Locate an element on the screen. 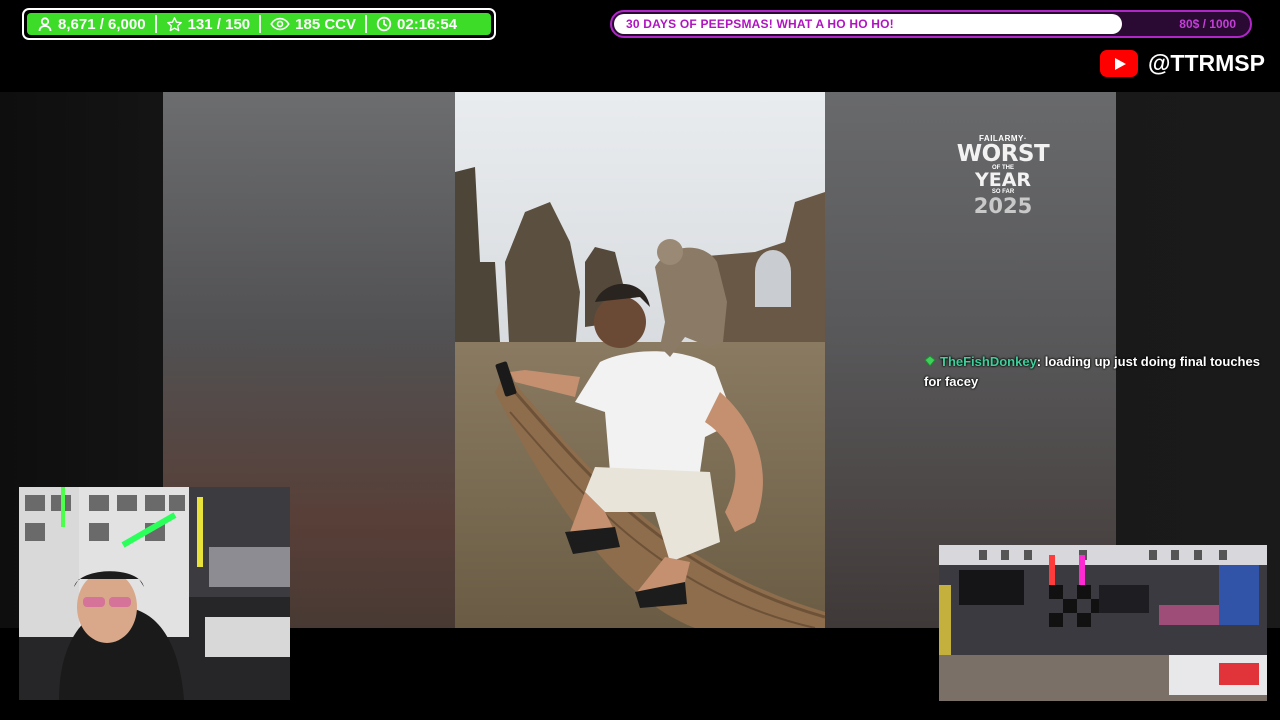  failarmy-2025: 2025 is located at coordinates (1003, 206).